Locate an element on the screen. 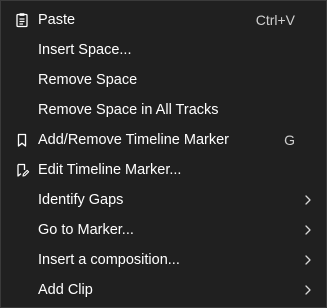 The width and height of the screenshot is (327, 308). menu-item-label: Remove Space is located at coordinates (88, 80).